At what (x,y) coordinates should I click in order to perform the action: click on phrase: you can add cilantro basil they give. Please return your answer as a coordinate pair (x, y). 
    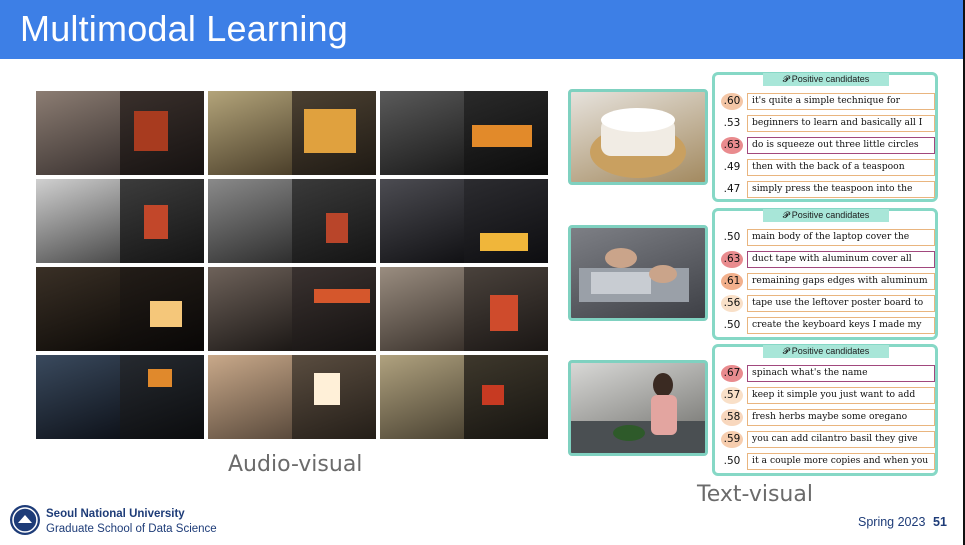
    Looking at the image, I should click on (841, 439).